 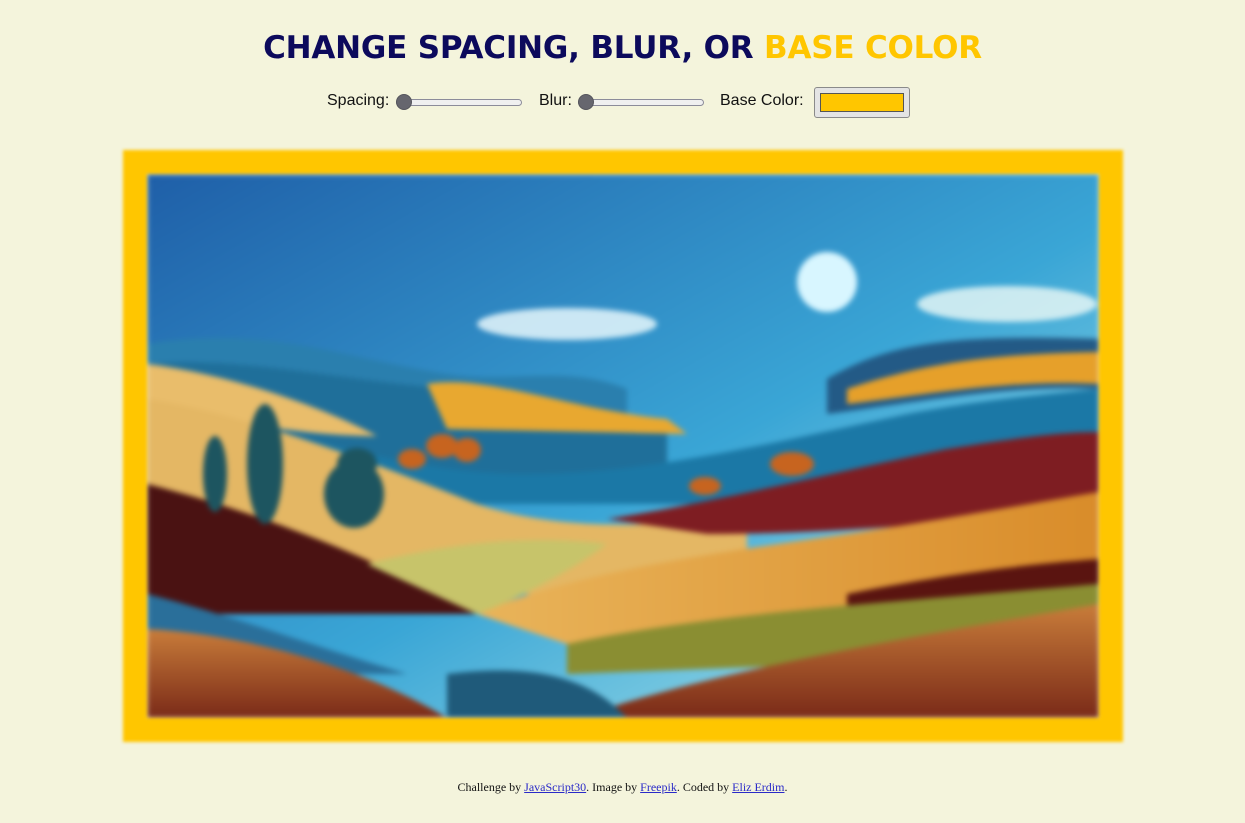 I want to click on sun-icon, so click(x=827, y=282).